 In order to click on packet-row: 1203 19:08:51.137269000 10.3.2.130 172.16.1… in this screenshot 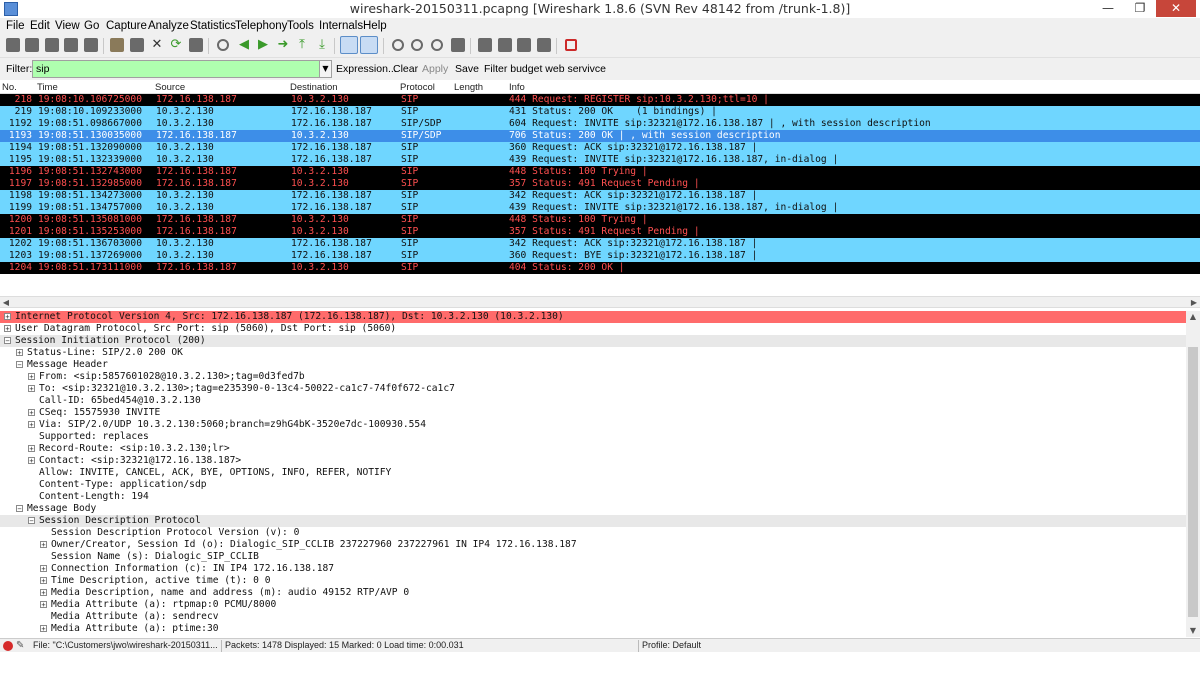, I will do `click(600, 256)`.